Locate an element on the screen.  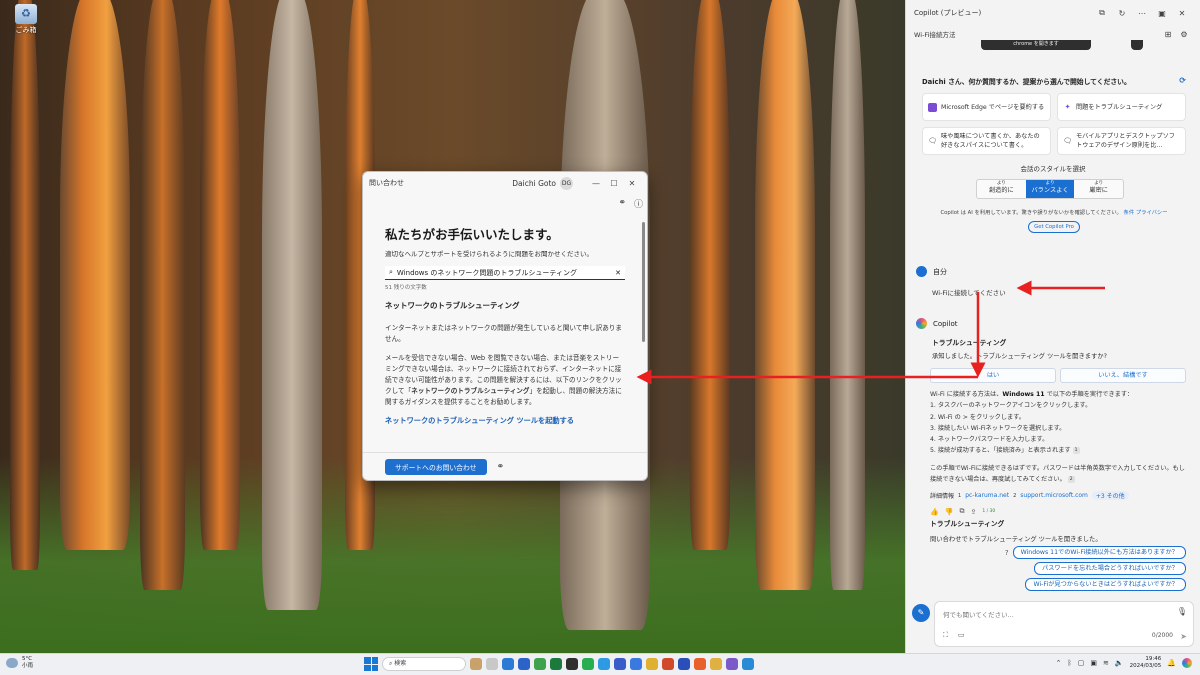
style-label: 会話のスタイルを選択 is located at coordinates (1053, 169).